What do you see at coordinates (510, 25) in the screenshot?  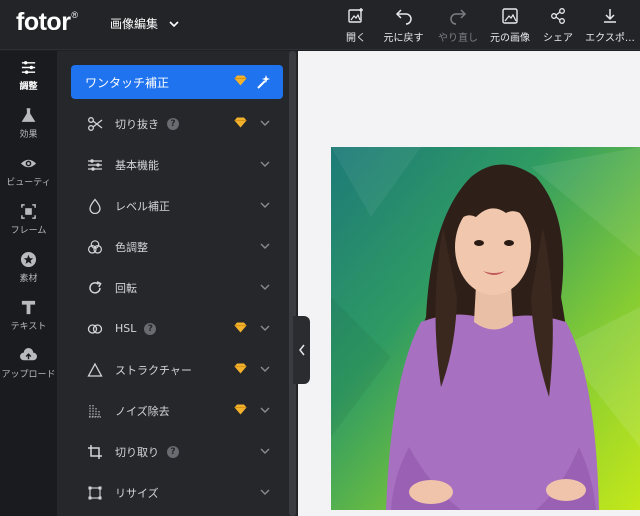 I see `original-image-button: 元の画像` at bounding box center [510, 25].